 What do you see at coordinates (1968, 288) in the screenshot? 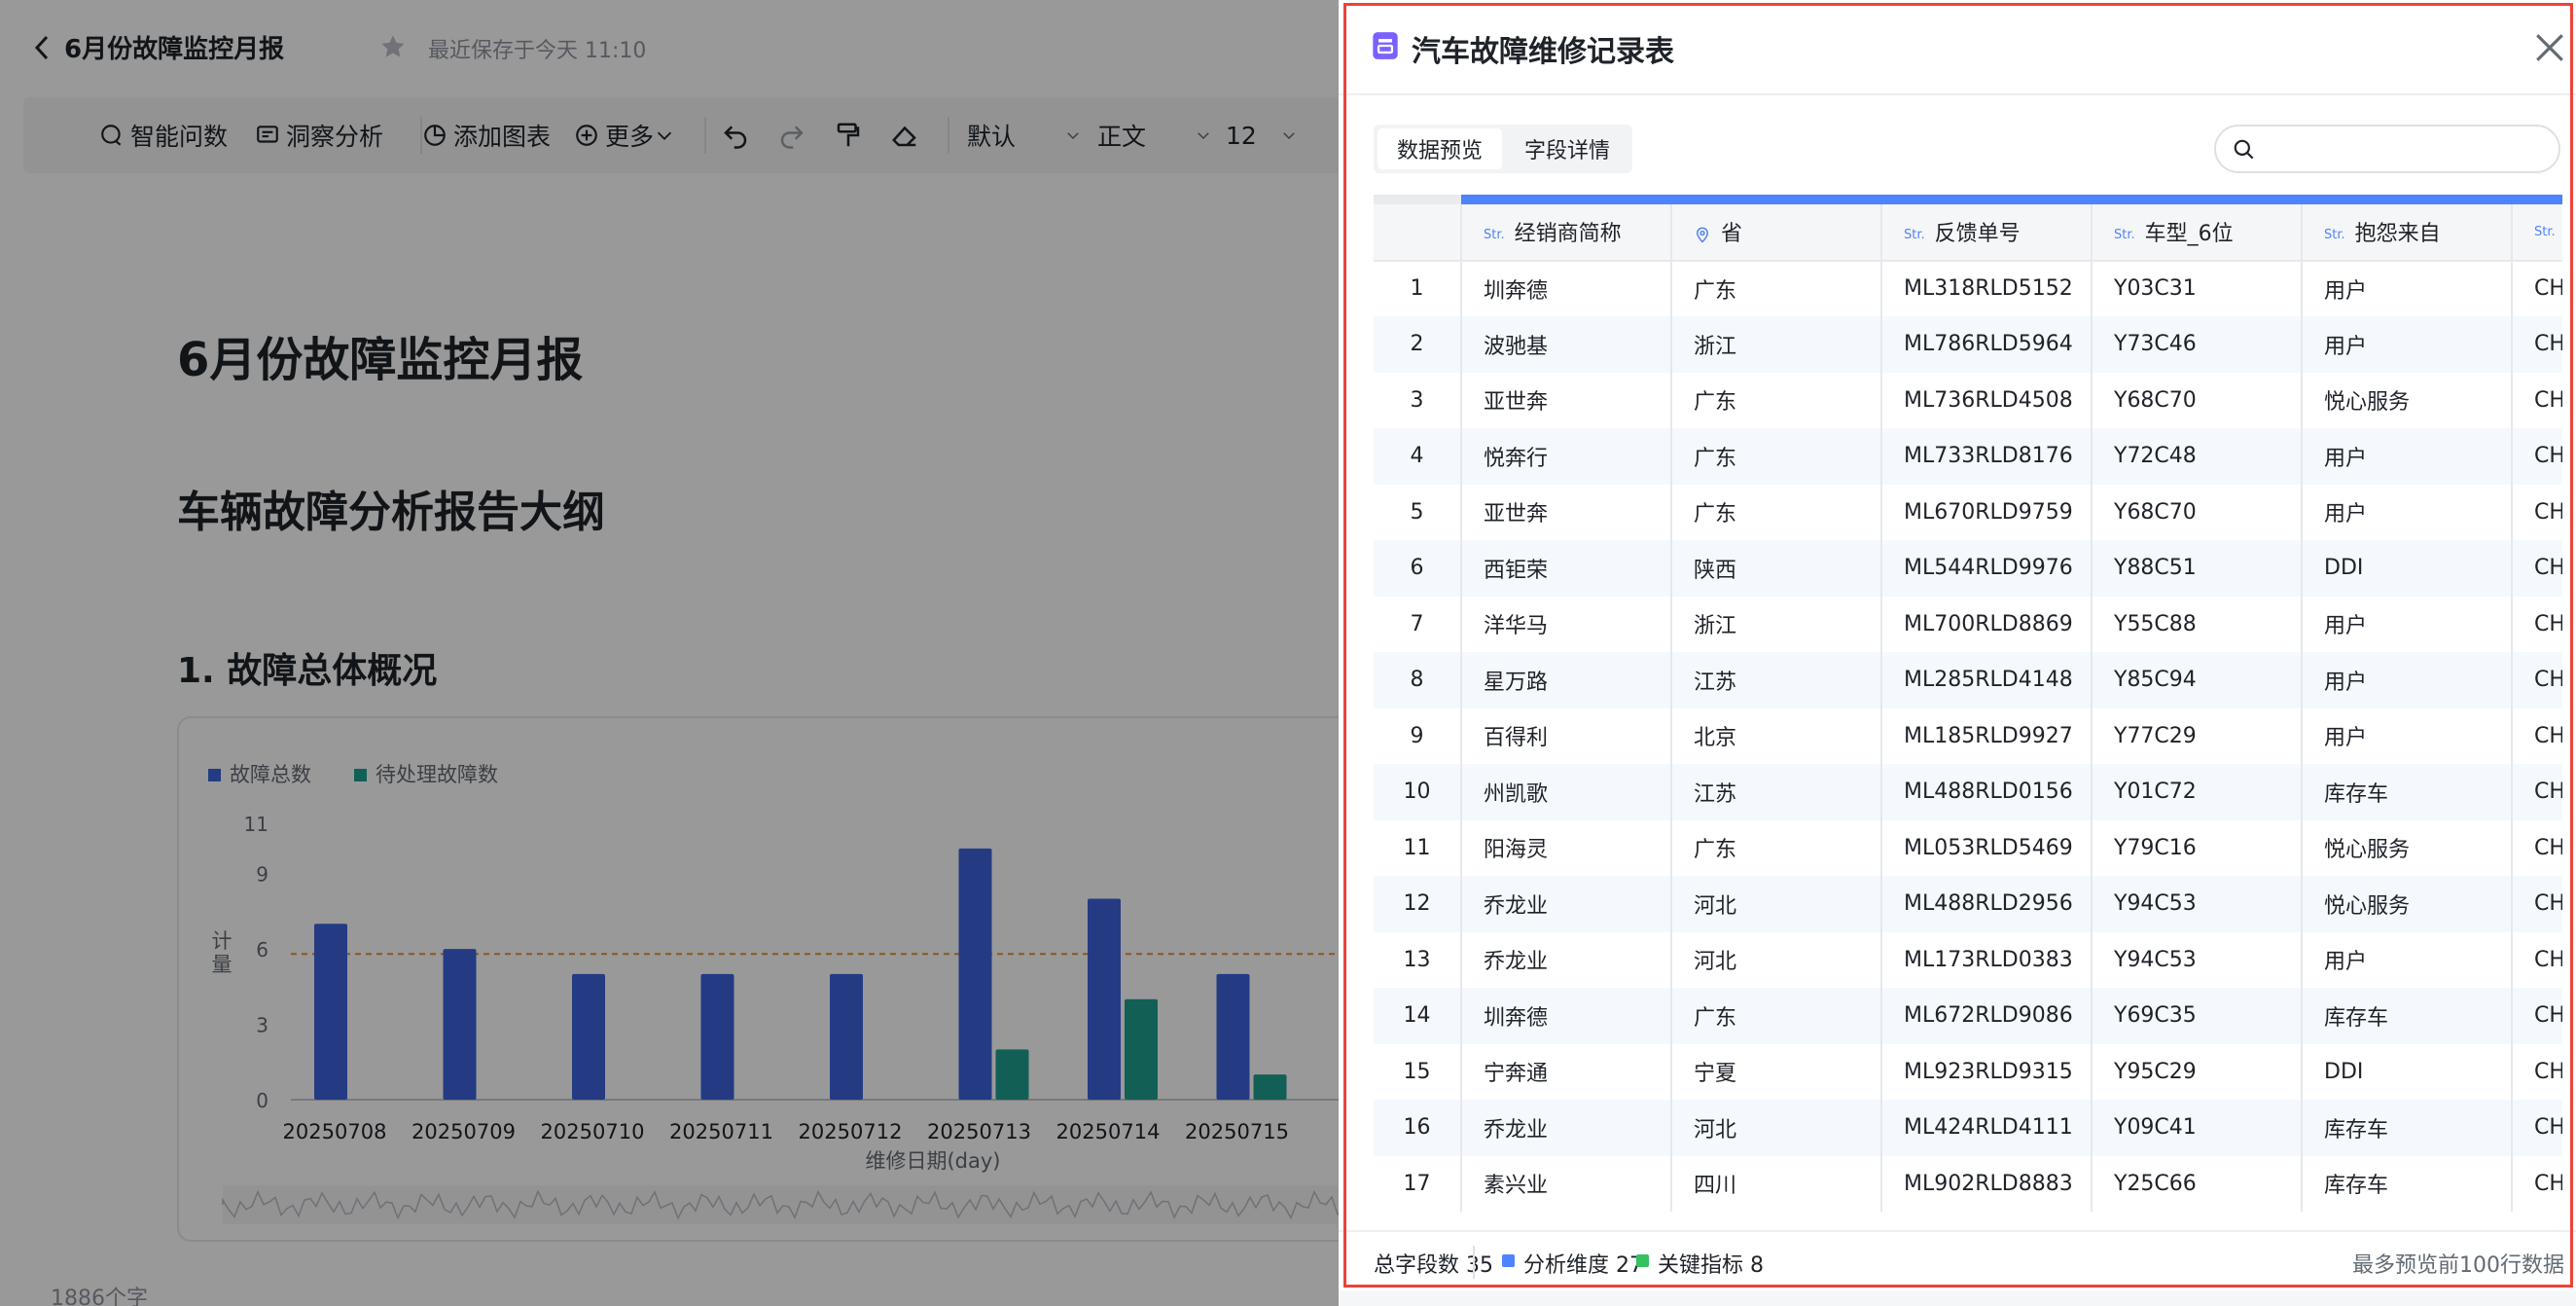
I see `table-row: 1 圳奔德 广东 ML318RLD5152 Y03C31 用户 CH` at bounding box center [1968, 288].